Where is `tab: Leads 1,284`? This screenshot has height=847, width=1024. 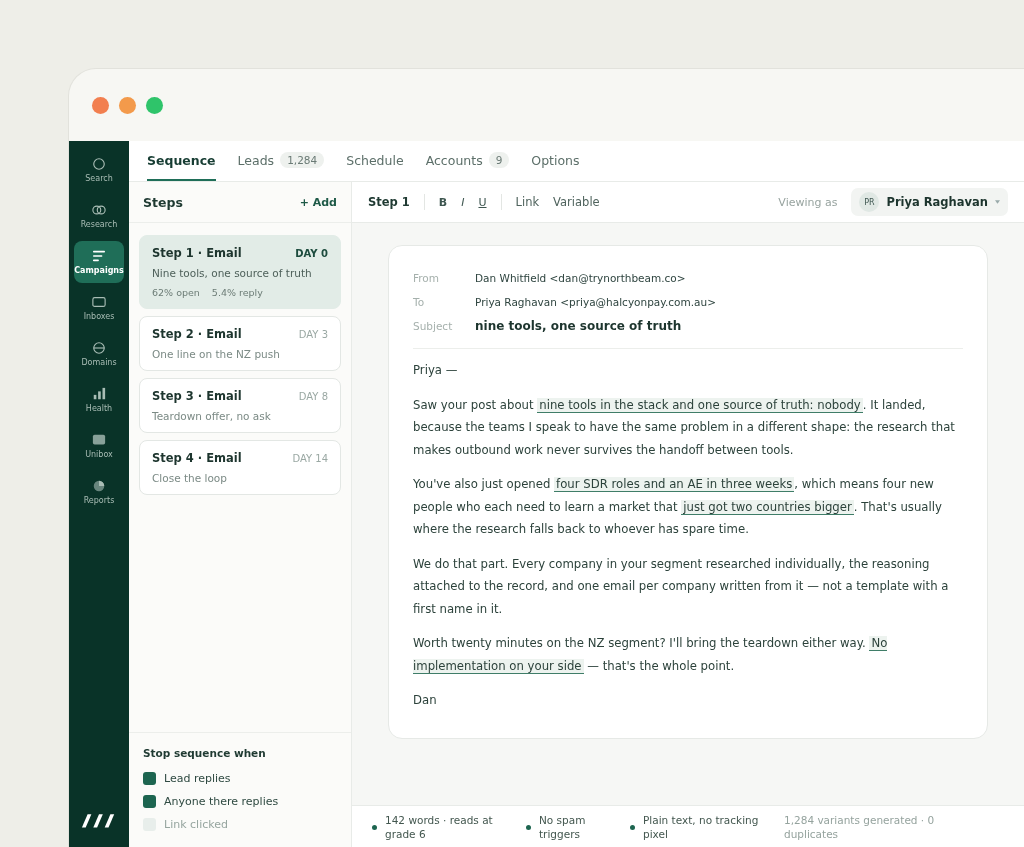
tab: Leads 1,284 is located at coordinates (281, 161).